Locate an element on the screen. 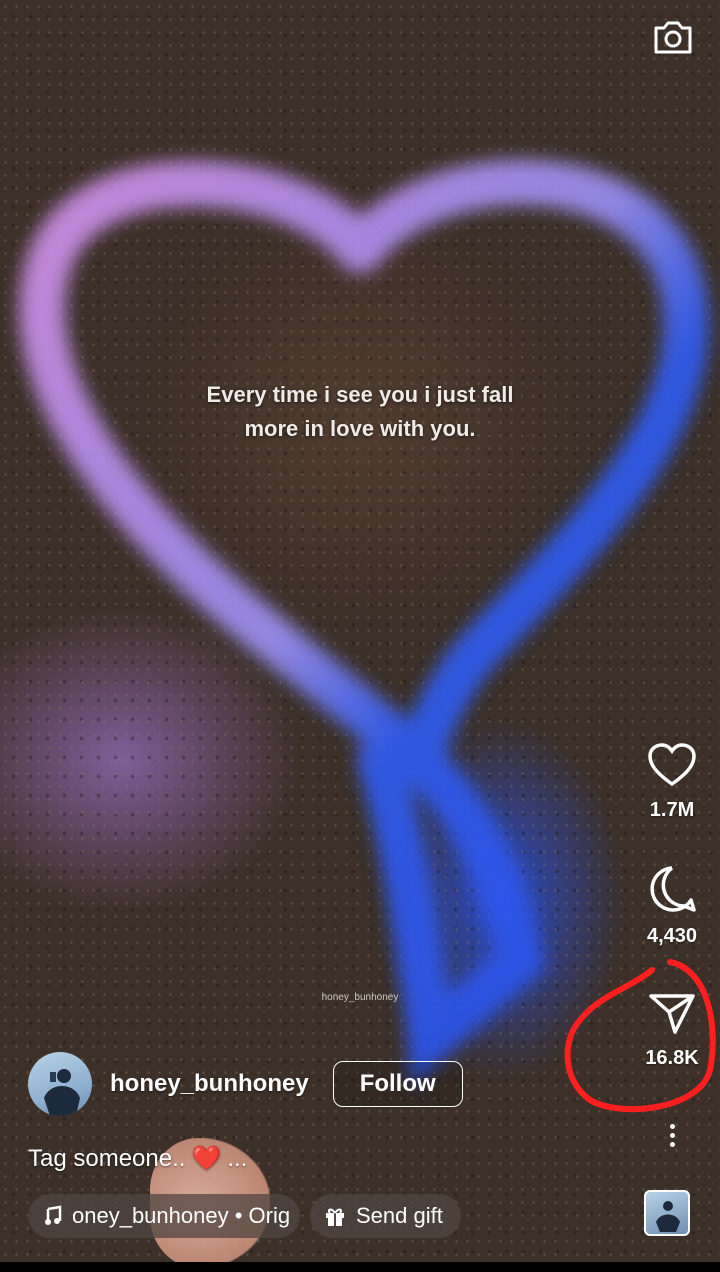 This screenshot has height=1272, width=720. gift-icon is located at coordinates (335, 1216).